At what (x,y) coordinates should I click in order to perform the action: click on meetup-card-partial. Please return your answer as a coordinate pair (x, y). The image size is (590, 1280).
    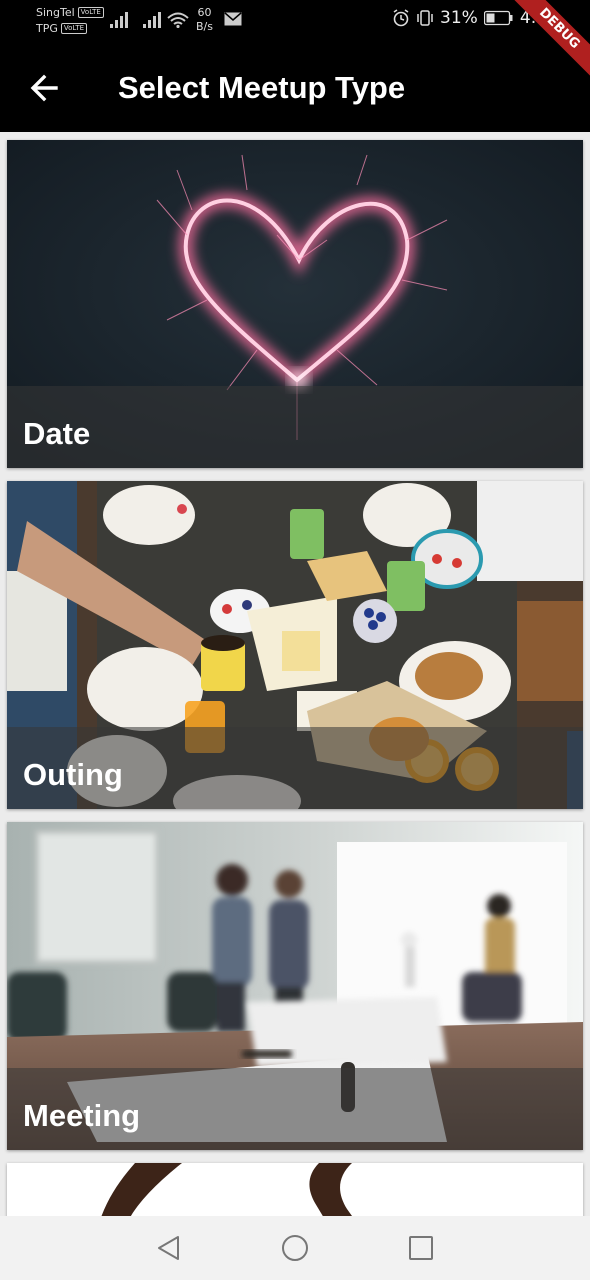
    Looking at the image, I should click on (295, 1189).